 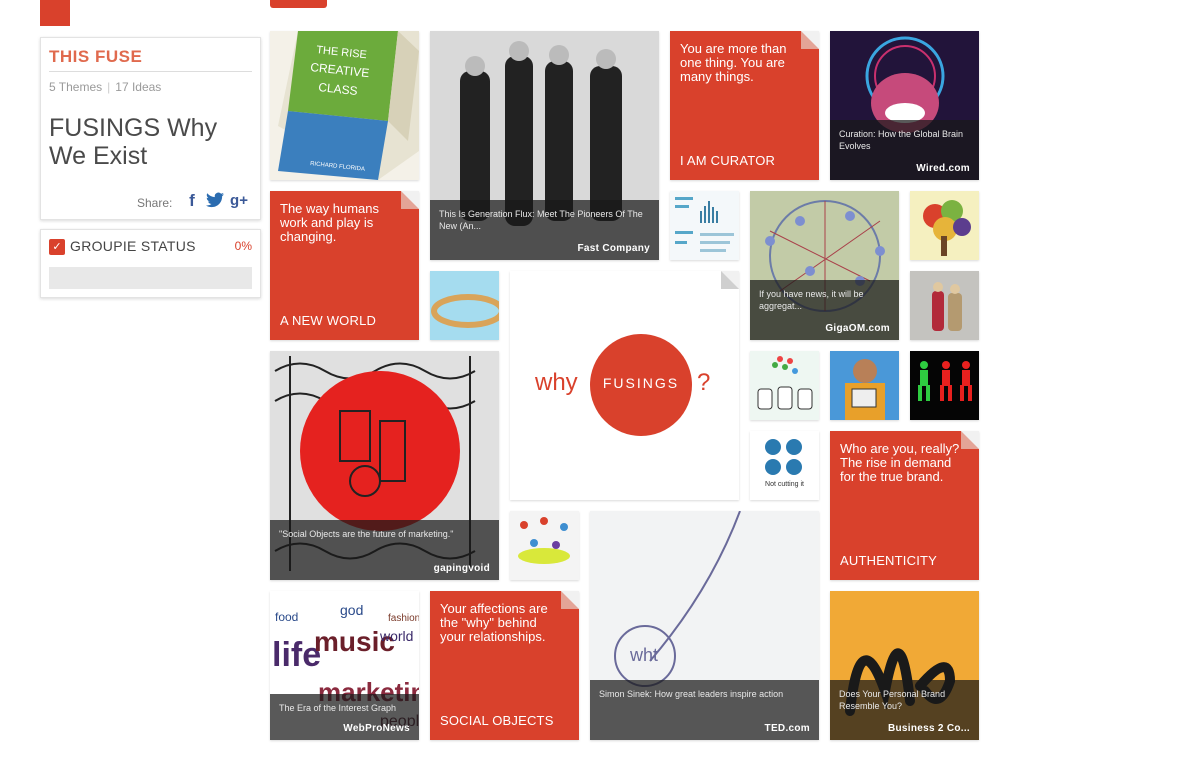 What do you see at coordinates (96, 56) in the screenshot?
I see `fuse-section-label: THIS FUSE` at bounding box center [96, 56].